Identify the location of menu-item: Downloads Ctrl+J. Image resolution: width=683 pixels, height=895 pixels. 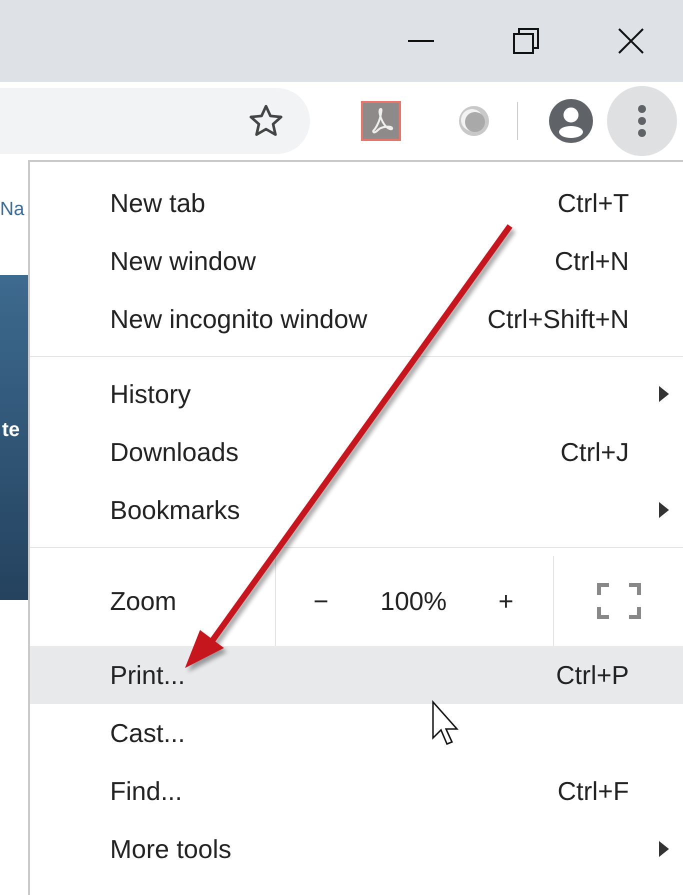
(356, 452).